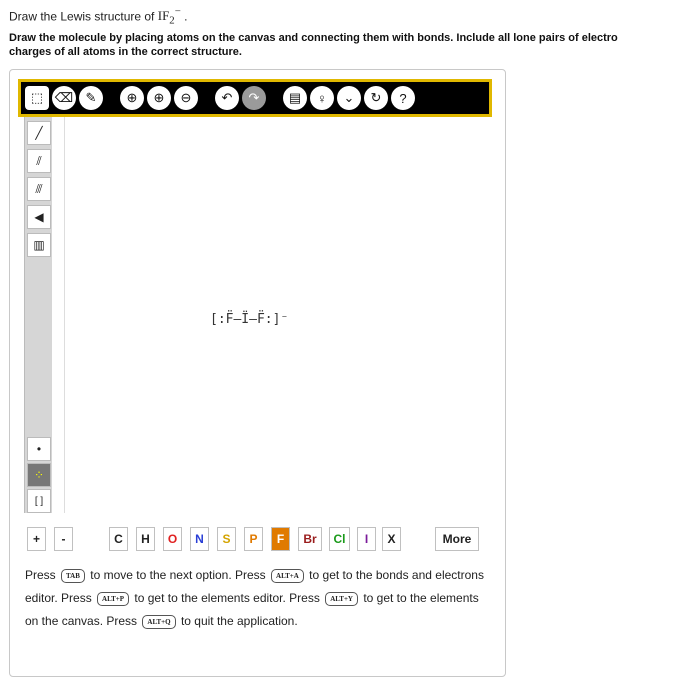  What do you see at coordinates (159, 621) in the screenshot?
I see `alt-q-key: ALT+Q` at bounding box center [159, 621].